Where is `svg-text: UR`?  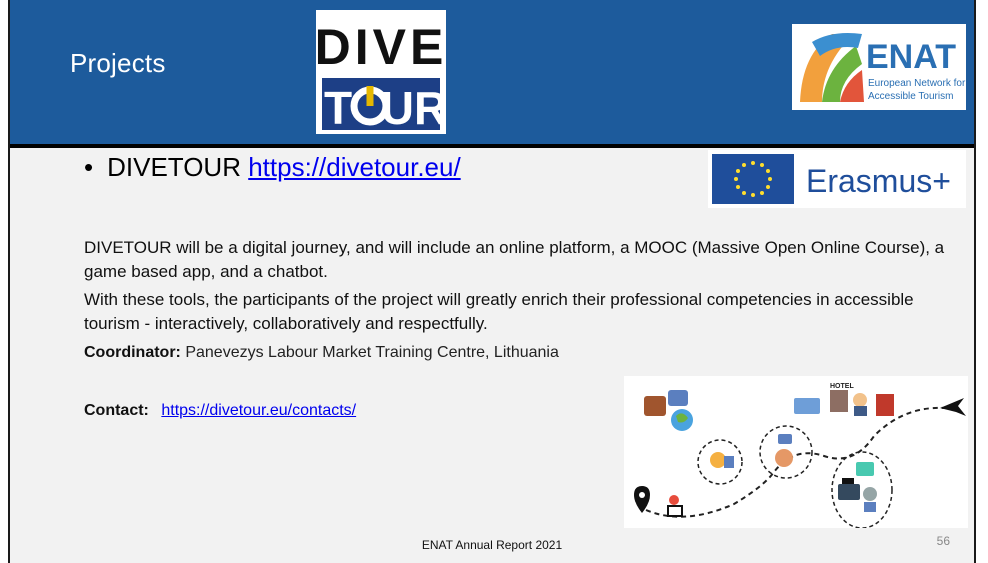 svg-text: UR is located at coordinates (413, 108).